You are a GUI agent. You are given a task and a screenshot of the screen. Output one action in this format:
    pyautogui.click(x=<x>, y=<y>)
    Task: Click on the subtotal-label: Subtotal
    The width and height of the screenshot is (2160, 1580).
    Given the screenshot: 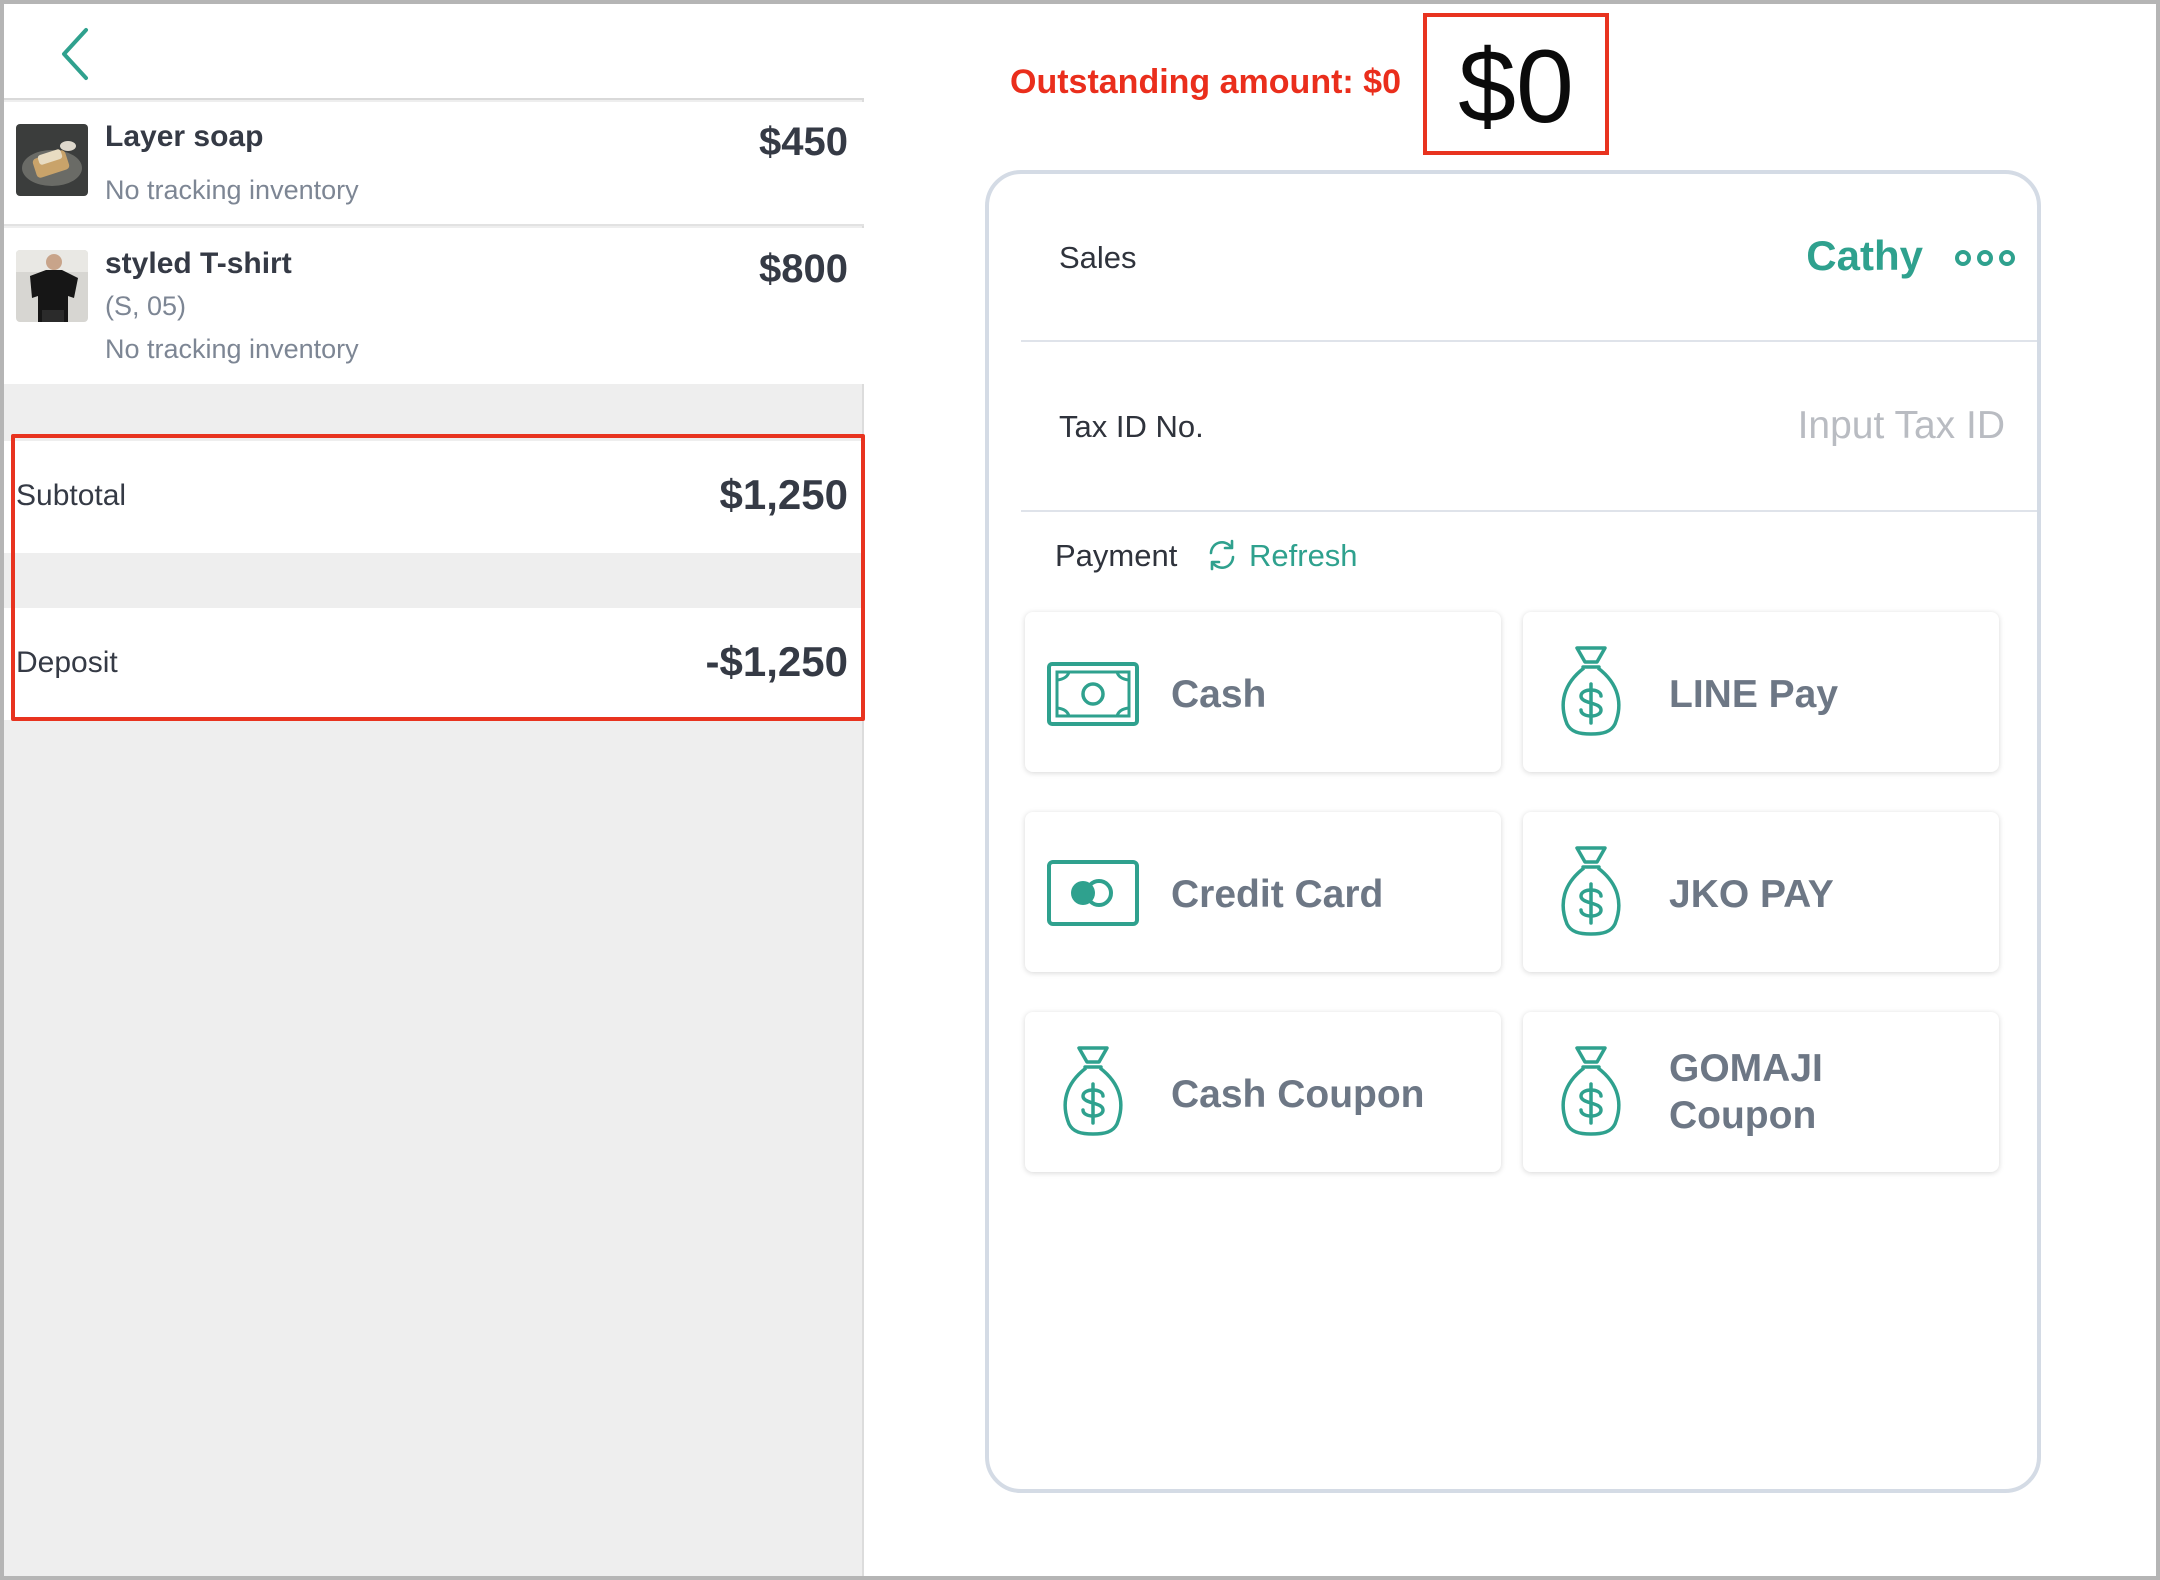 What is the action you would take?
    pyautogui.click(x=71, y=495)
    